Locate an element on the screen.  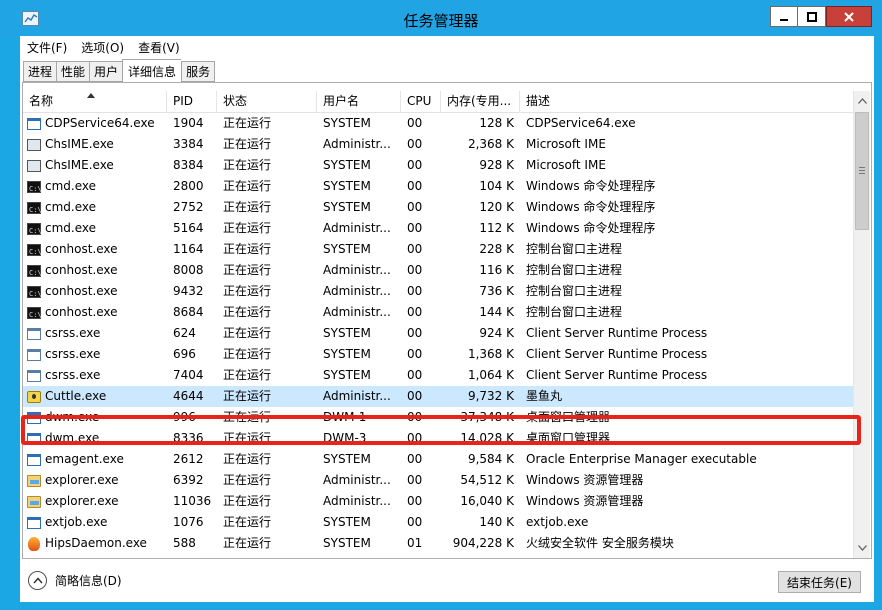
end-task-button: 结束任务(E) is located at coordinates (819, 582).